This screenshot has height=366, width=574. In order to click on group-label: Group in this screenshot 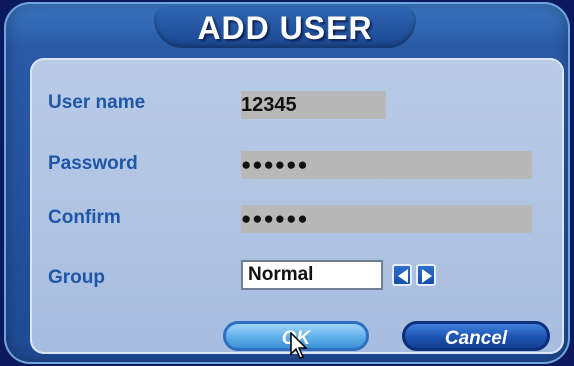, I will do `click(76, 277)`.